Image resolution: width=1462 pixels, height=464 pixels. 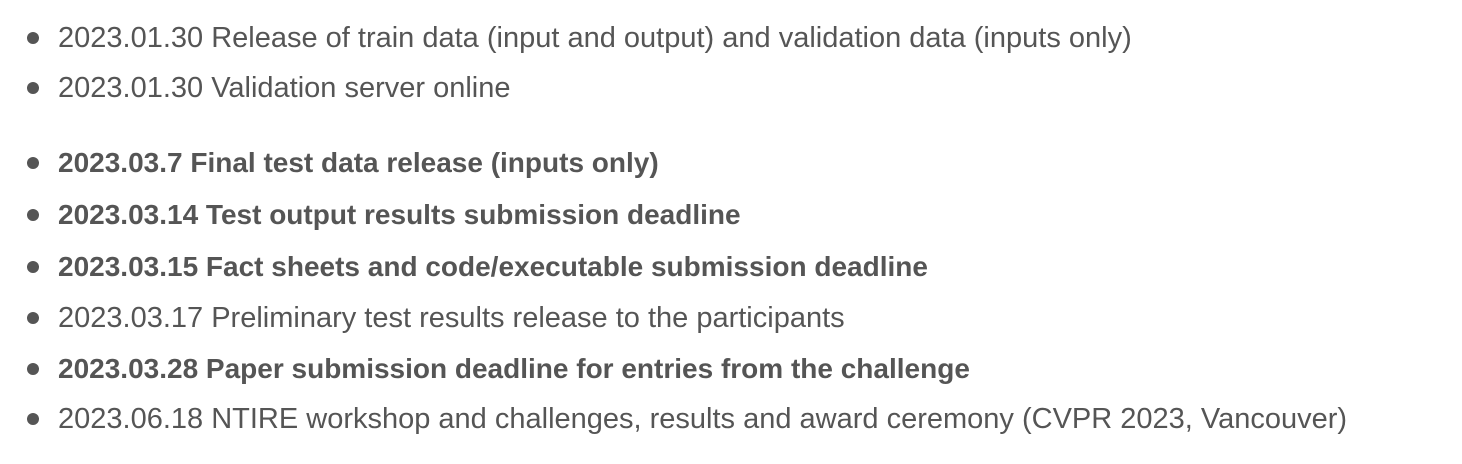 I want to click on timeline-item-validation-server: 2023.01.30 Validation server online, so click(x=731, y=88).